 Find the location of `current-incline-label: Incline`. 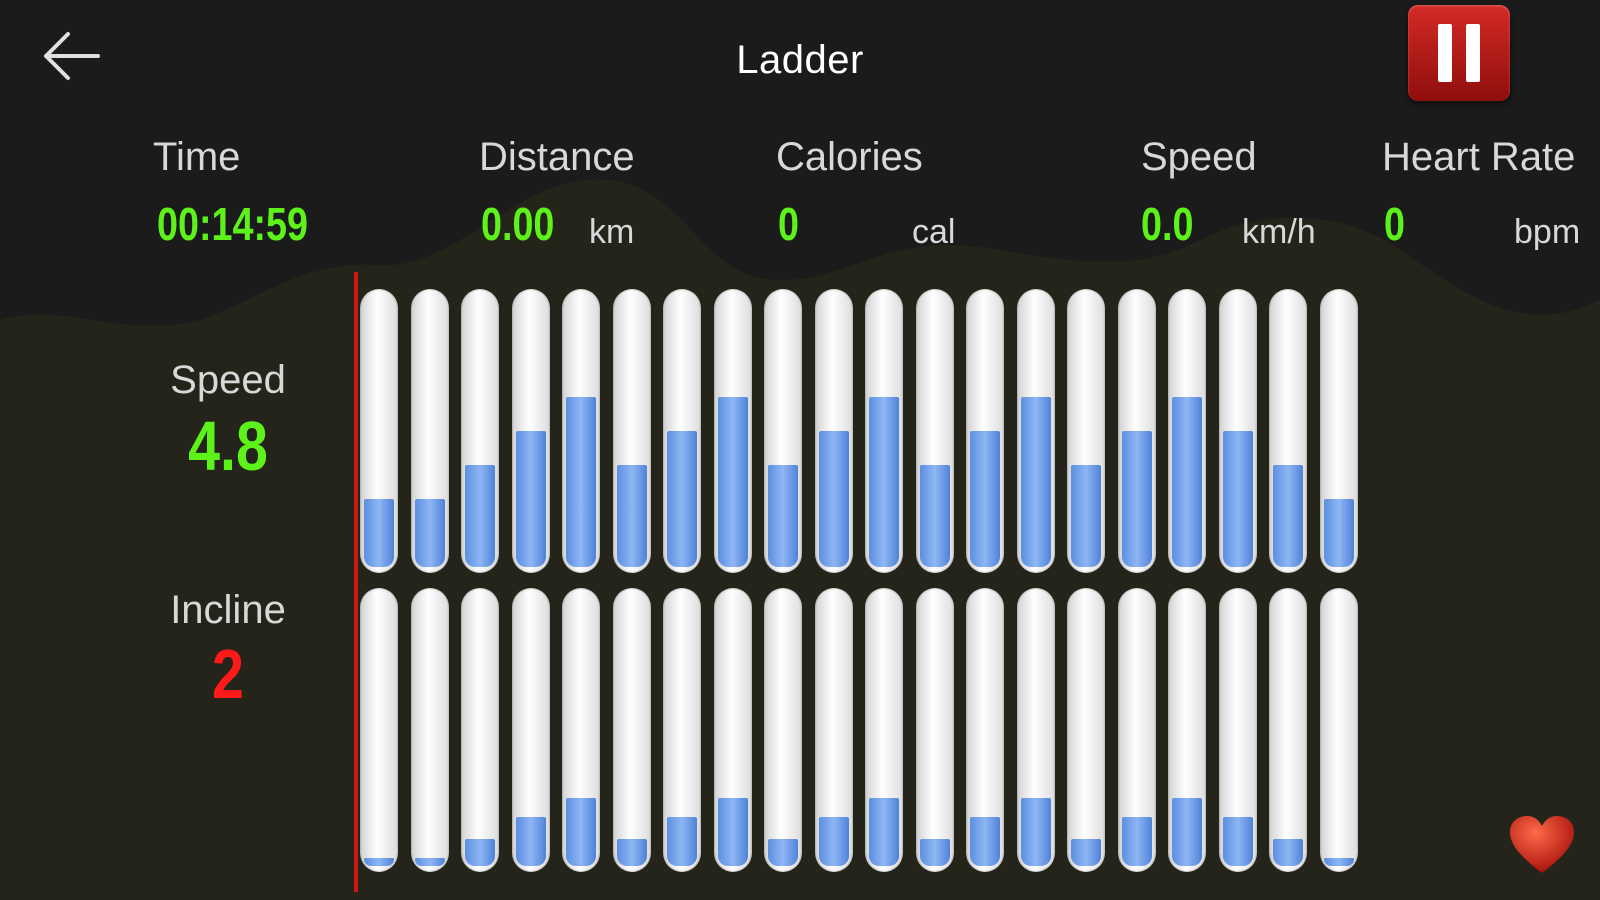

current-incline-label: Incline is located at coordinates (228, 610).